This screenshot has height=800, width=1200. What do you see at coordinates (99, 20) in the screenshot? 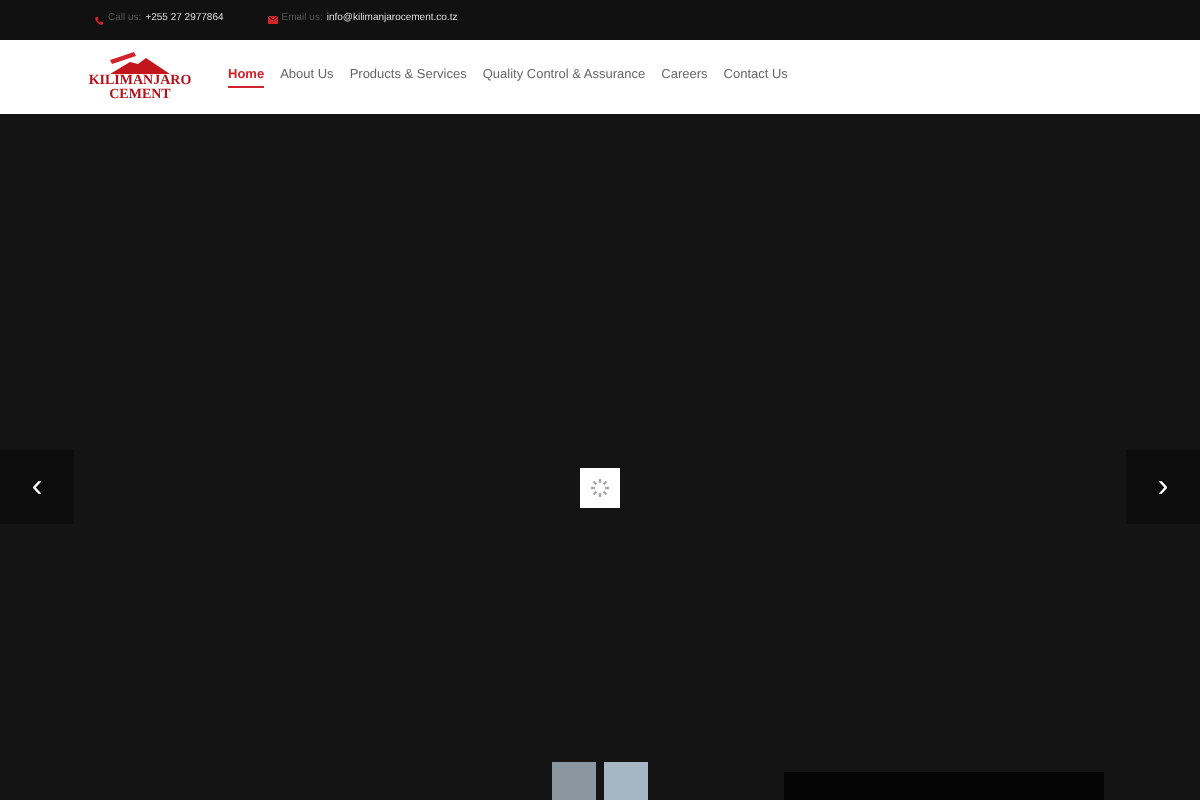
I see `phone-icon` at bounding box center [99, 20].